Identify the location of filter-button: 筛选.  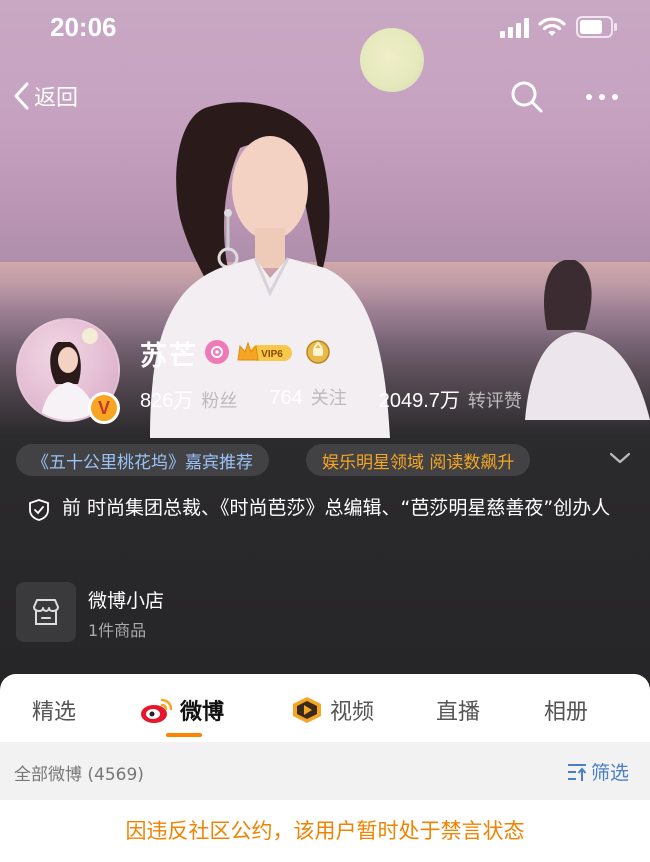
(597, 771).